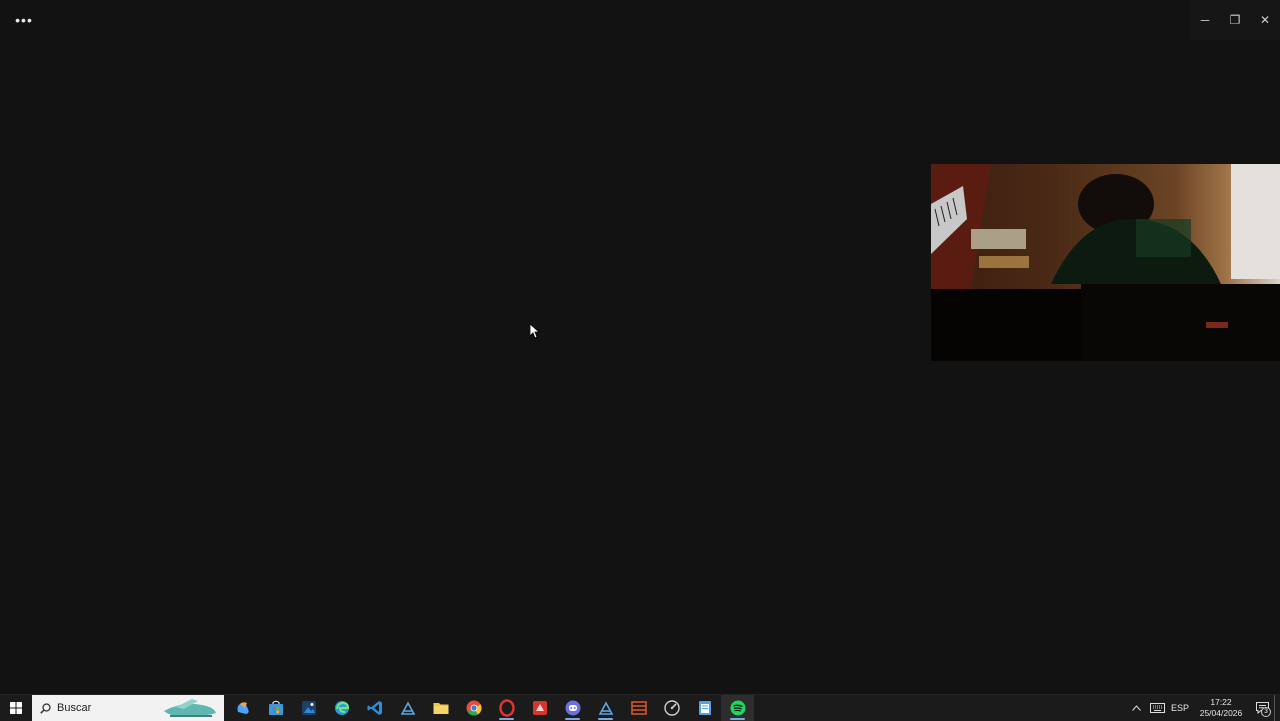 The image size is (1280, 721). I want to click on gauge-icon, so click(671, 708).